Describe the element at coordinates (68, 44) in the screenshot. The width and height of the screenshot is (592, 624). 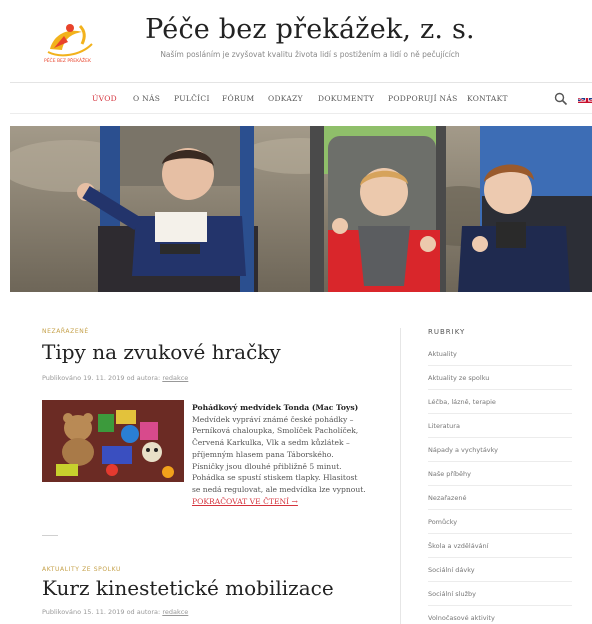
I see `logo-icon: PÉČE BEZ PŘEKÁŽEK` at that location.